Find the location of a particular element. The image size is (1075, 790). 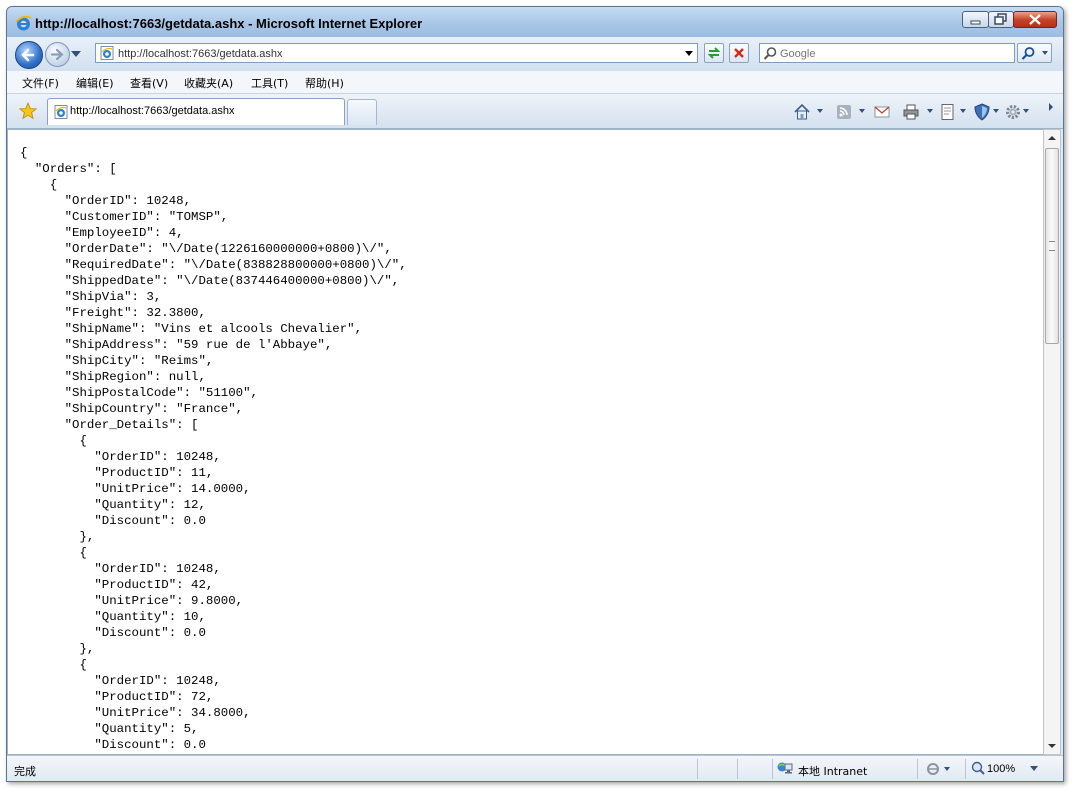

menu-tools: 工具(T) is located at coordinates (269, 83).